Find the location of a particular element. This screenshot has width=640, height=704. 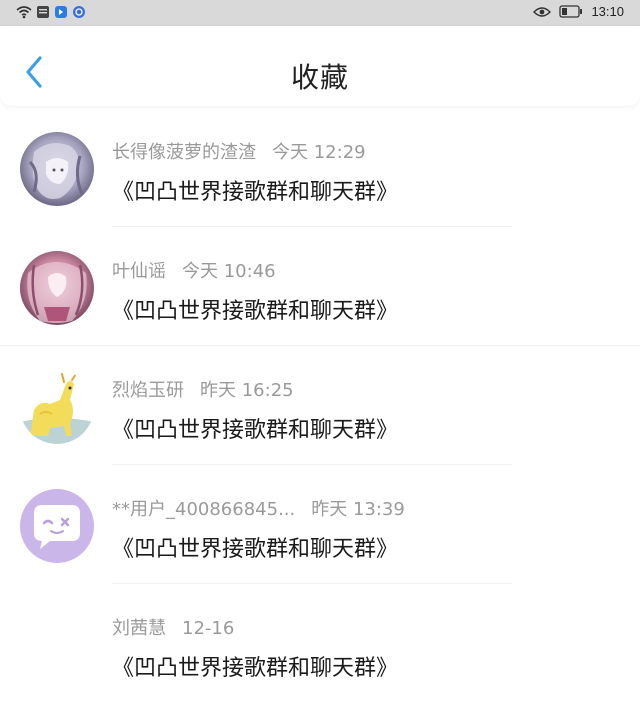

chat-bubble-icon is located at coordinates (57, 526).